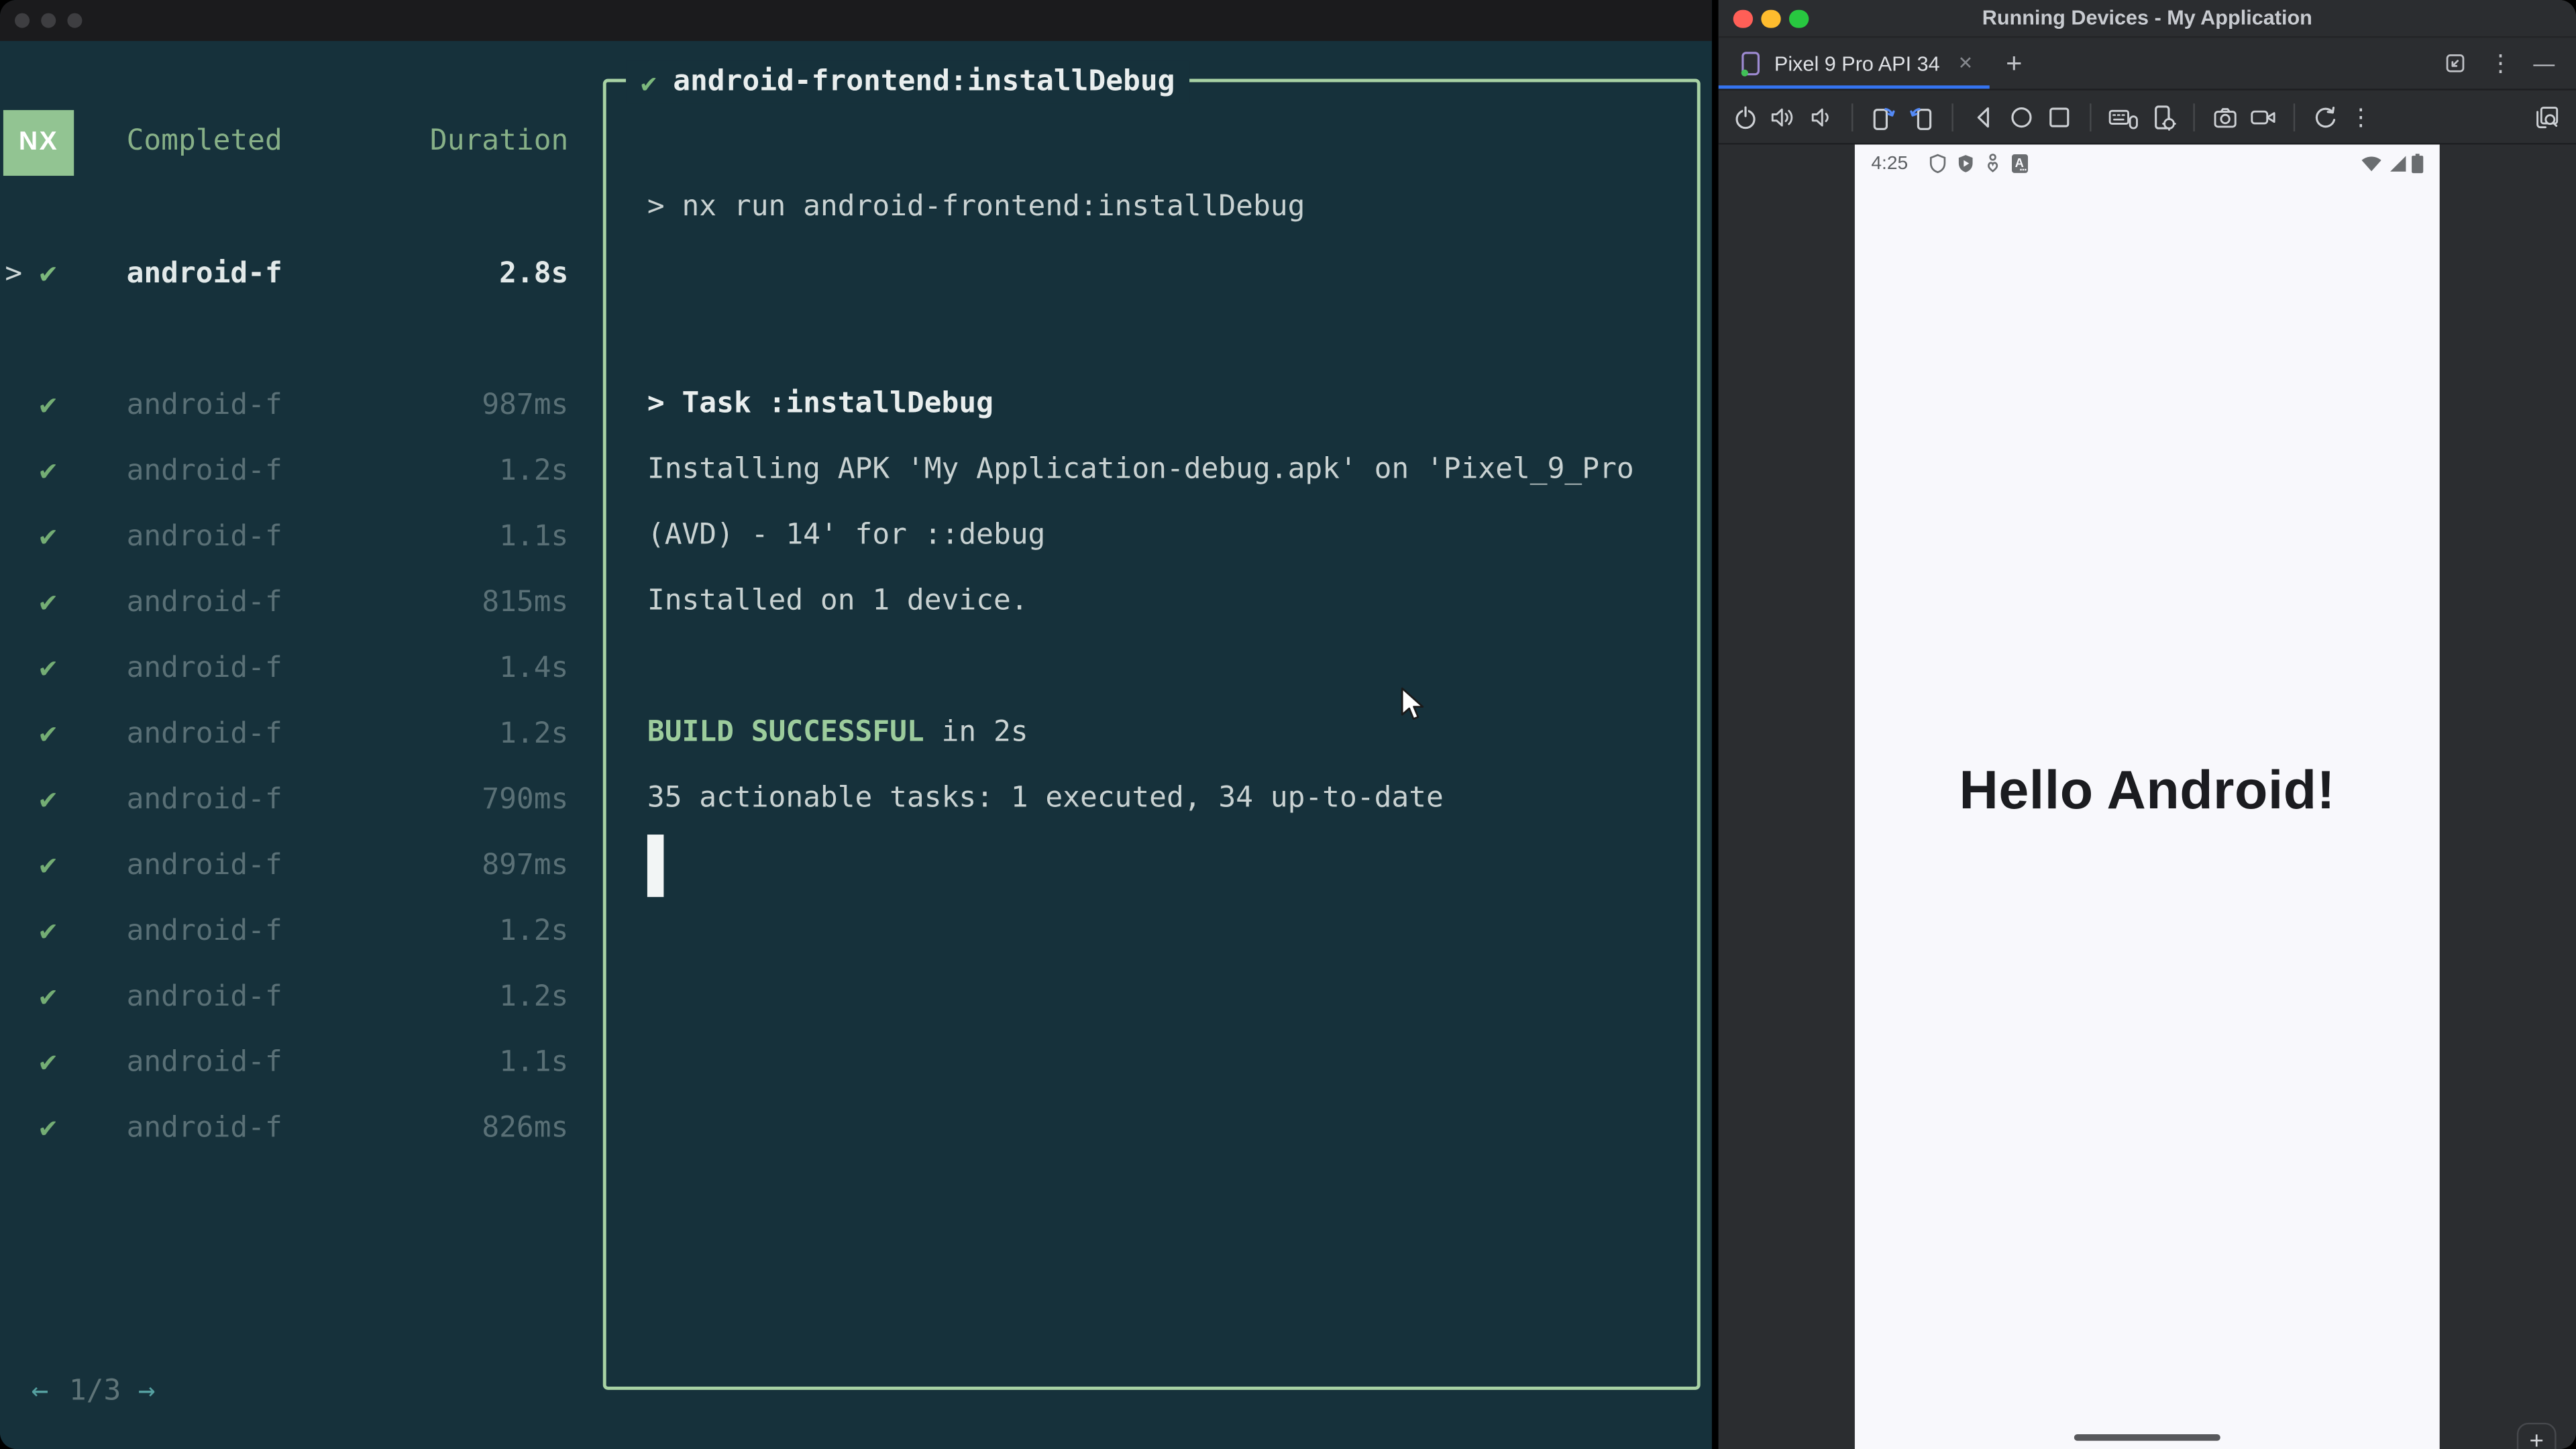  What do you see at coordinates (525, 603) in the screenshot?
I see `task-duration: 815ms` at bounding box center [525, 603].